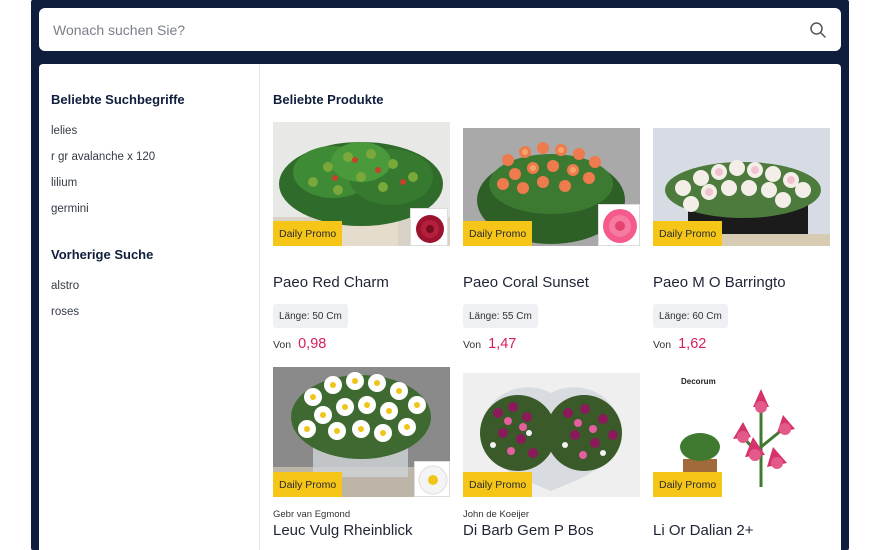  Describe the element at coordinates (328, 99) in the screenshot. I see `popular-products-title: Beliebte Produkte` at that location.